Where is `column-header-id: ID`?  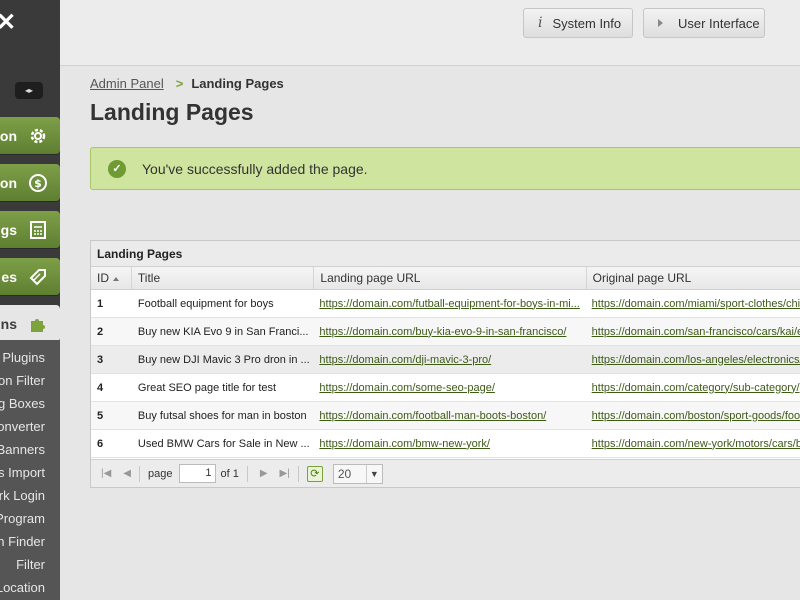
column-header-id: ID is located at coordinates (111, 278).